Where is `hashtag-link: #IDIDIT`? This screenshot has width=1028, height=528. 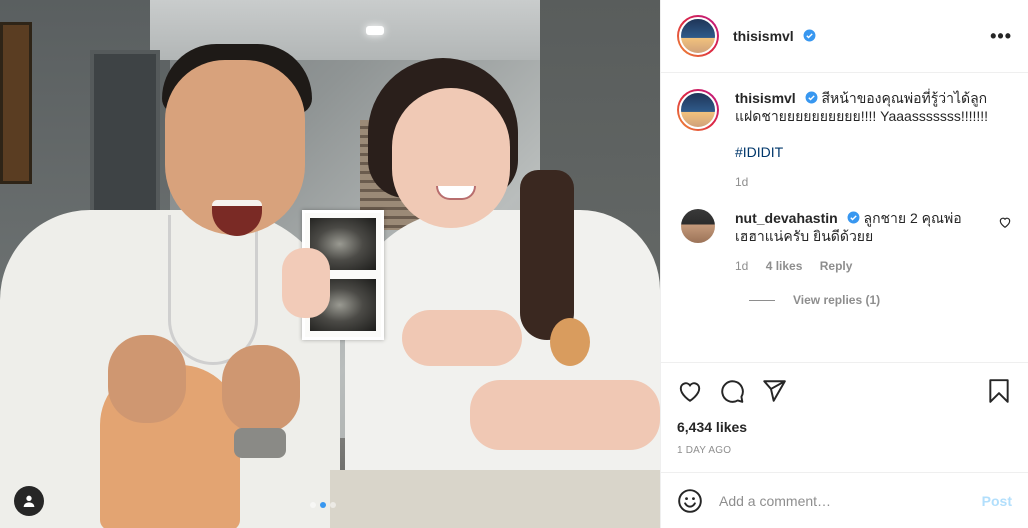
hashtag-link: #IDIDIT is located at coordinates (873, 152).